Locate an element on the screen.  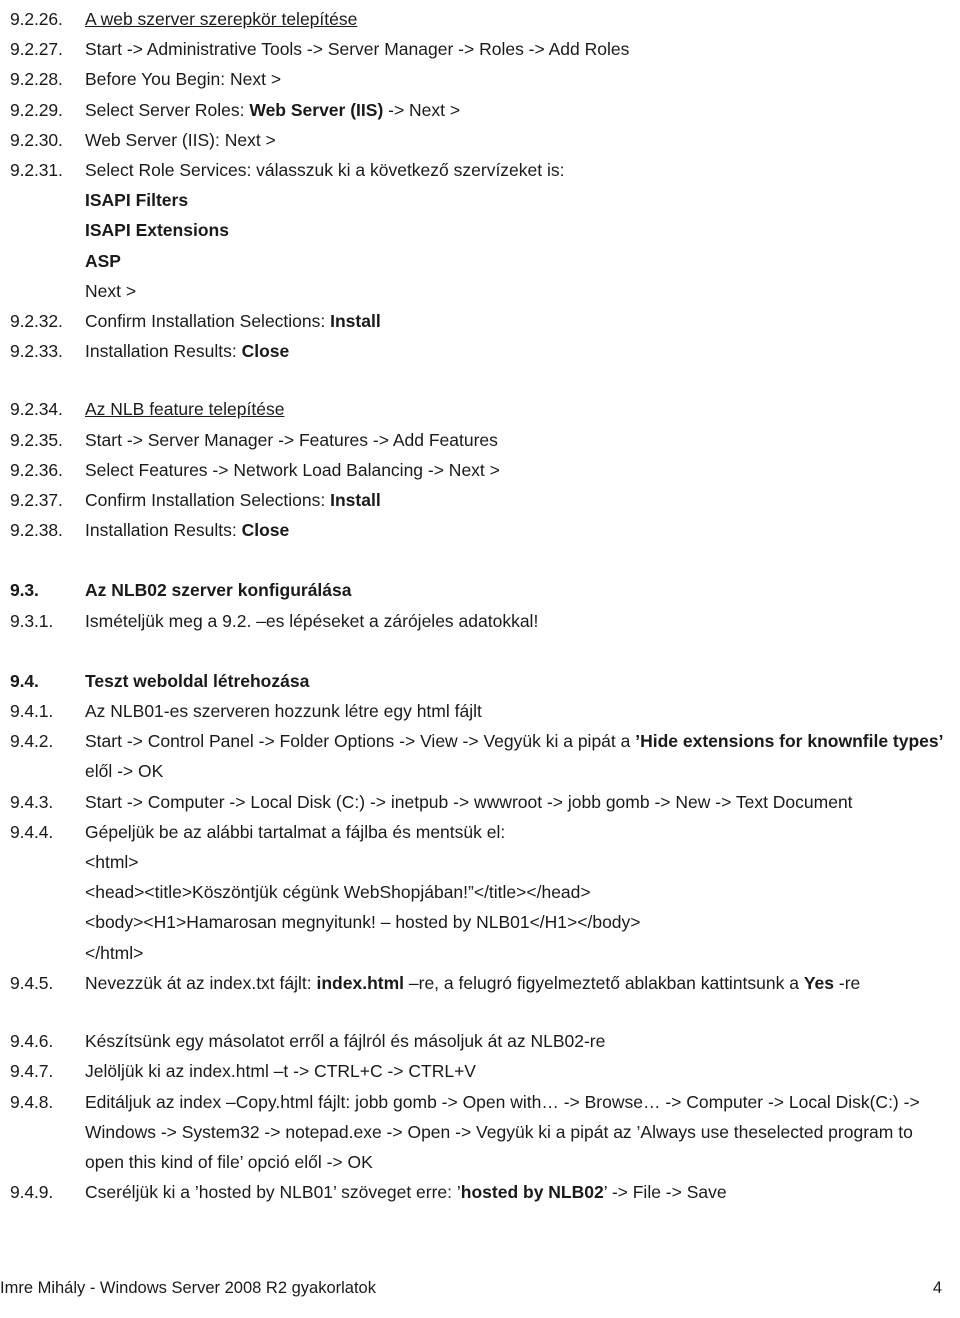
item-number: 9.2.36. is located at coordinates (36, 469).